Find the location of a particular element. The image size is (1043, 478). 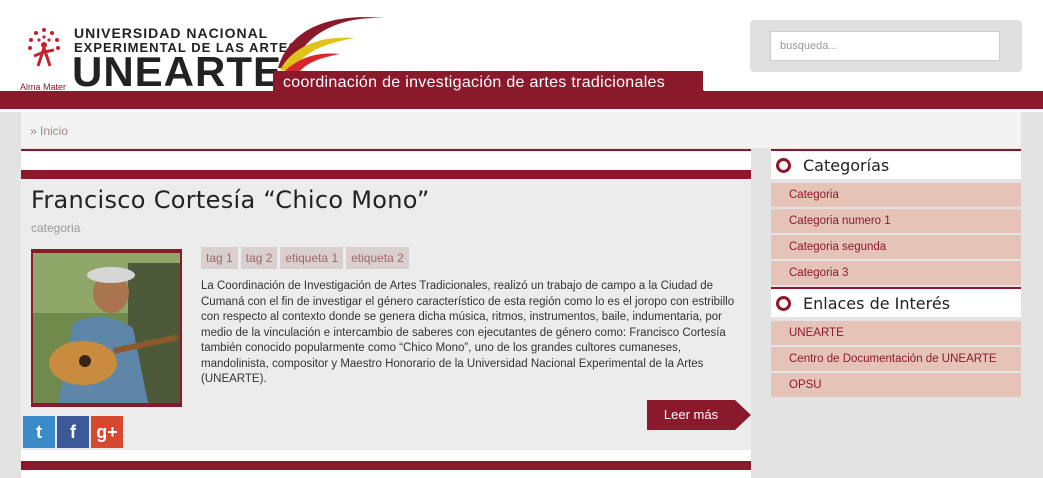

next-article-top-rule is located at coordinates (386, 465).